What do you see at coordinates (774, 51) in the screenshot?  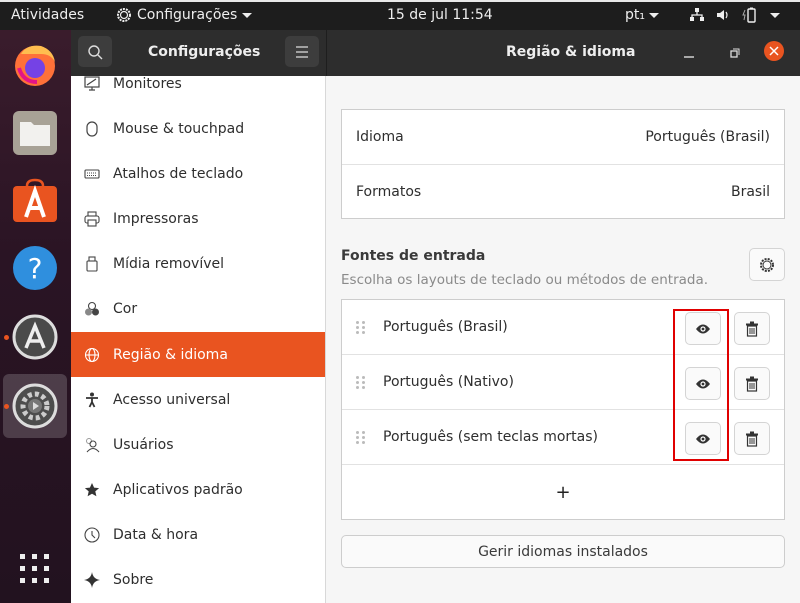 I see `close-button` at bounding box center [774, 51].